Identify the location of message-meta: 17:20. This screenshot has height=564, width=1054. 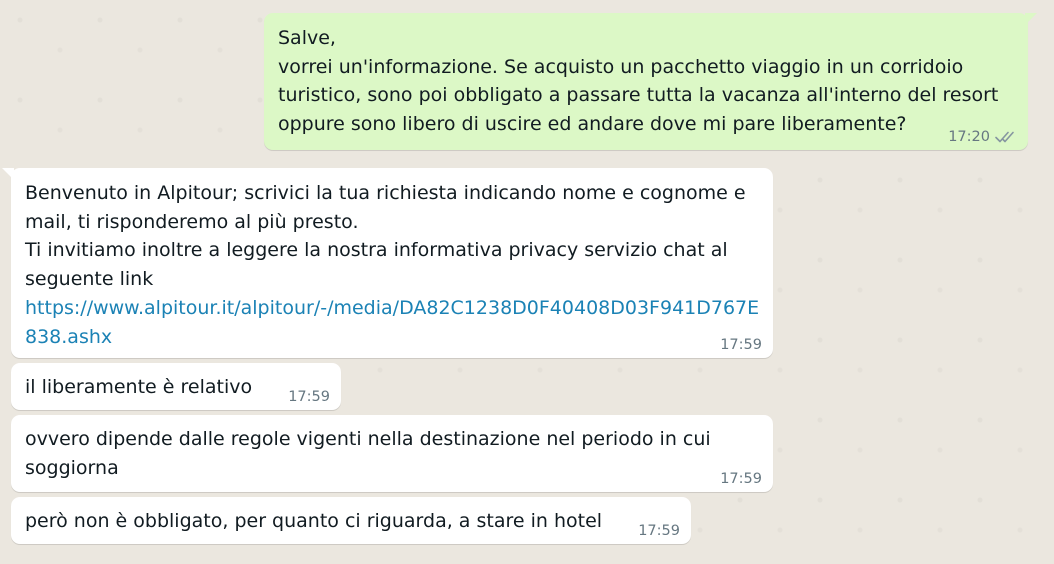
(982, 137).